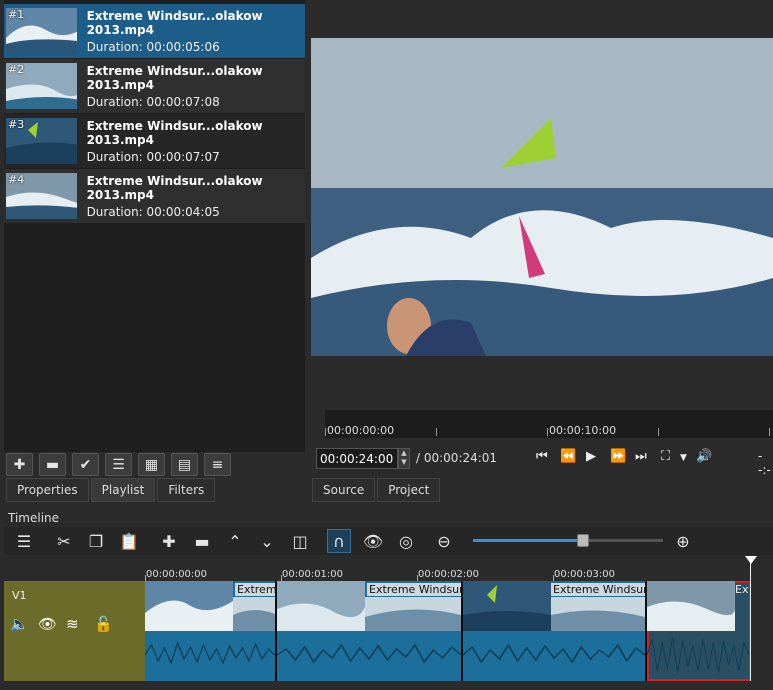 This screenshot has width=773, height=690. What do you see at coordinates (406, 541) in the screenshot?
I see `ripple-icon: ◎` at bounding box center [406, 541].